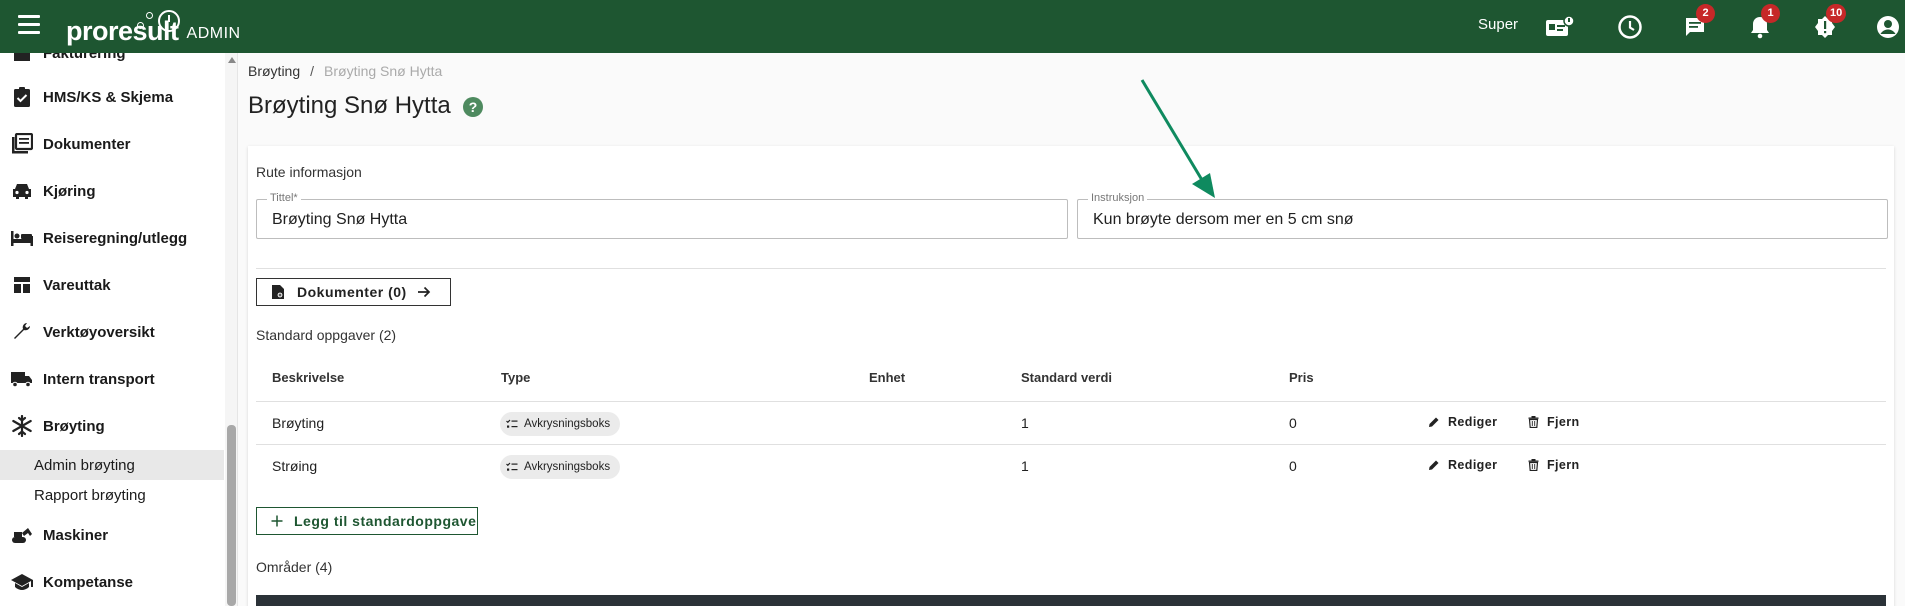  I want to click on row-description: Brøyting, so click(298, 423).